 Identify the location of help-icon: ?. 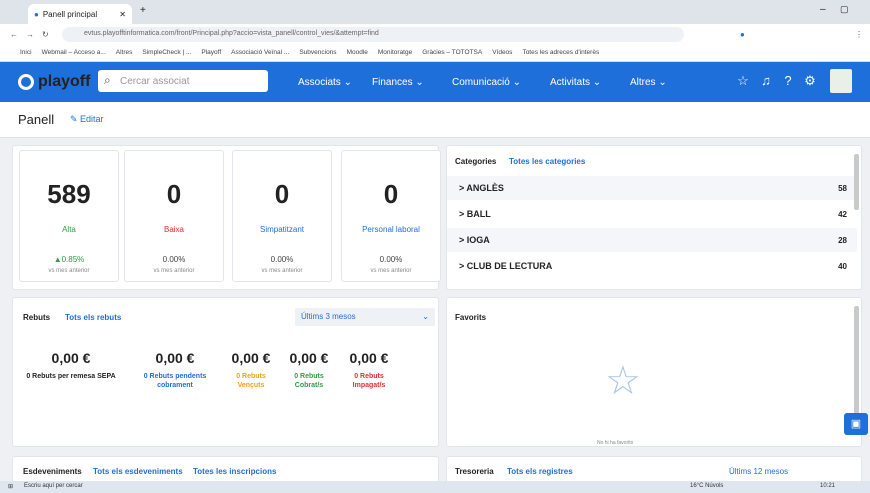
(788, 81).